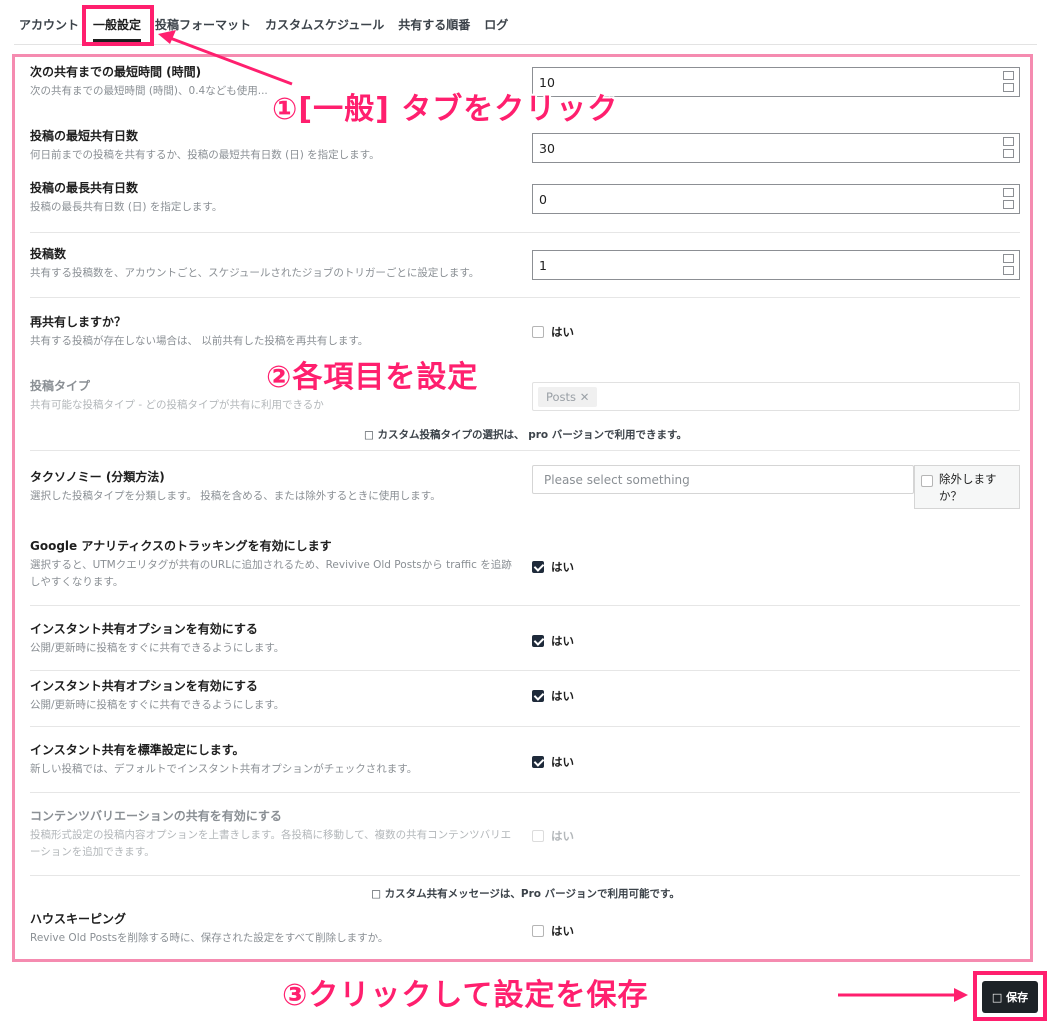 This screenshot has height=1024, width=1051. Describe the element at coordinates (324, 25) in the screenshot. I see `tab-custom-schedule: カスタムスケジュール` at that location.